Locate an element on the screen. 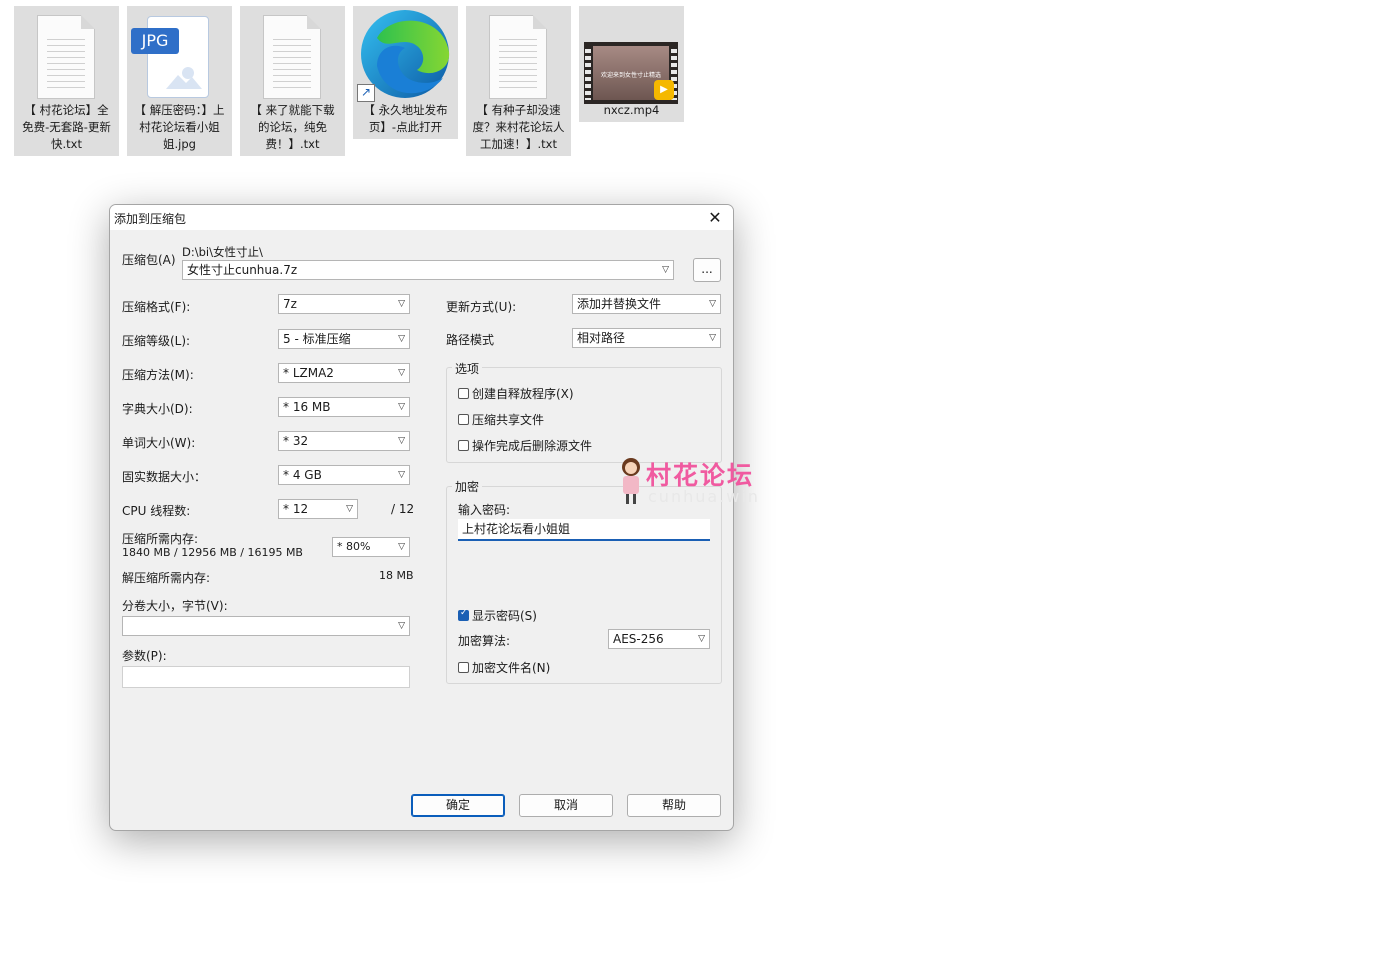 This screenshot has height=961, width=1381. show-password-checkbox: 显示密码(S) is located at coordinates (497, 615).